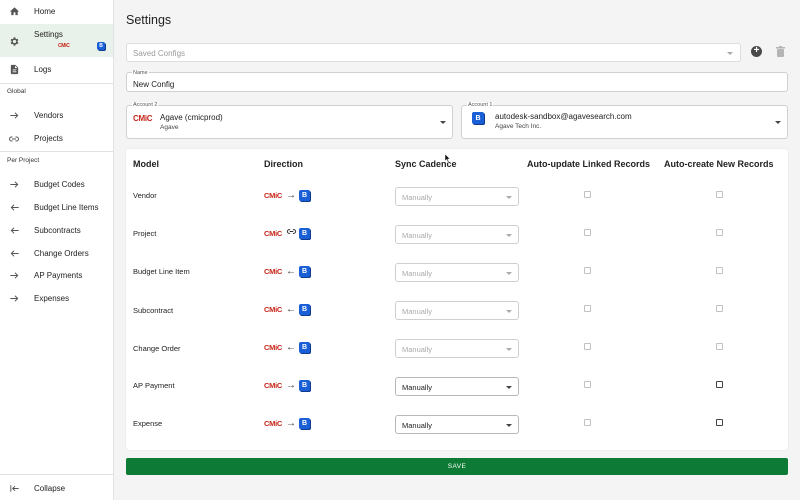 The width and height of the screenshot is (800, 500). Describe the element at coordinates (284, 164) in the screenshot. I see `header-direction: Direction` at that location.